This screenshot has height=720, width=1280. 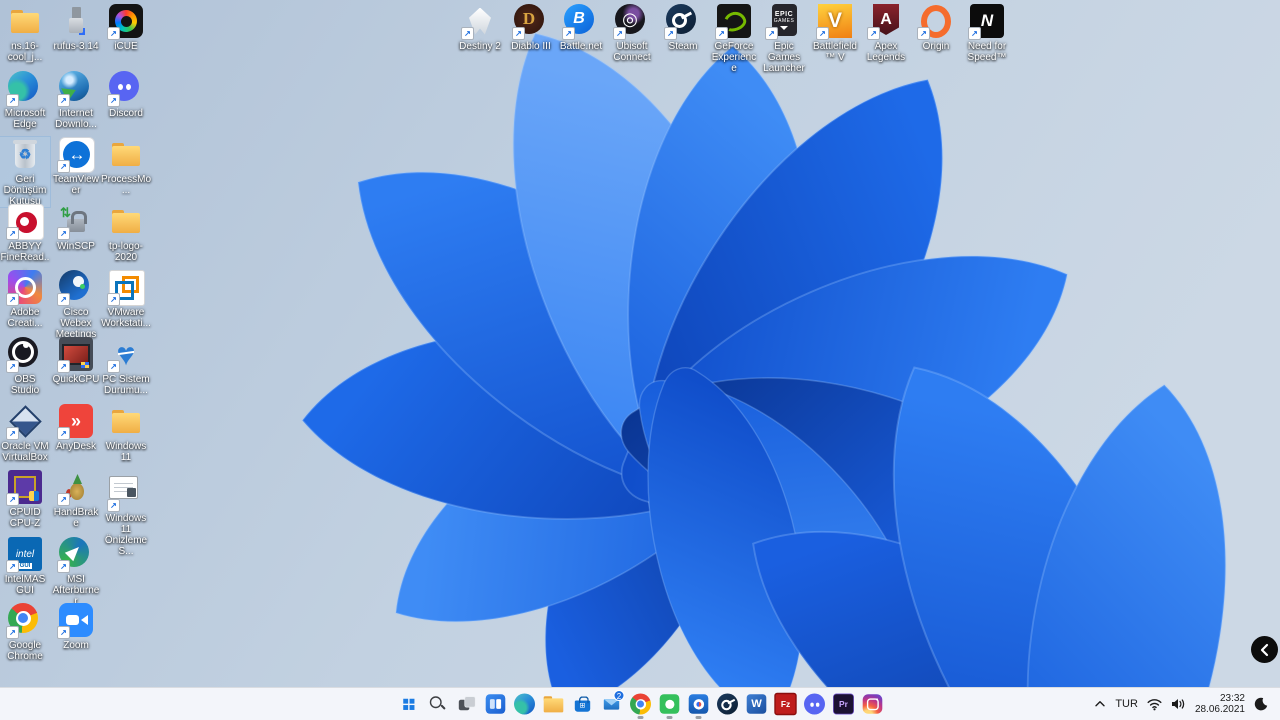 What do you see at coordinates (65, 212) in the screenshot?
I see `winscp-glyph: ⇅` at bounding box center [65, 212].